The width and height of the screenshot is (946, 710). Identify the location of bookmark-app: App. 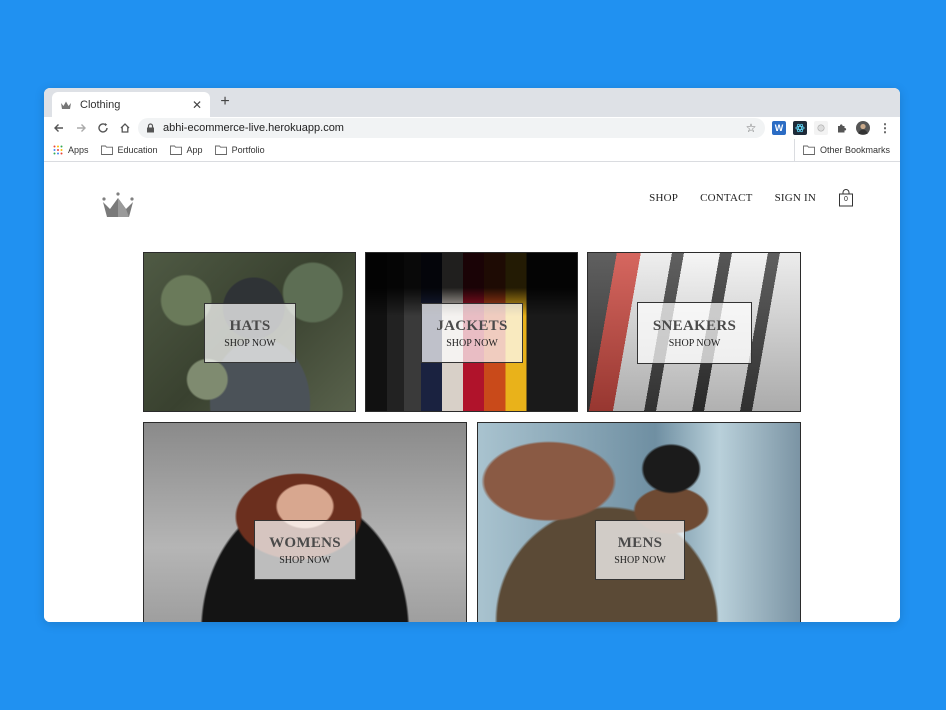
(186, 150).